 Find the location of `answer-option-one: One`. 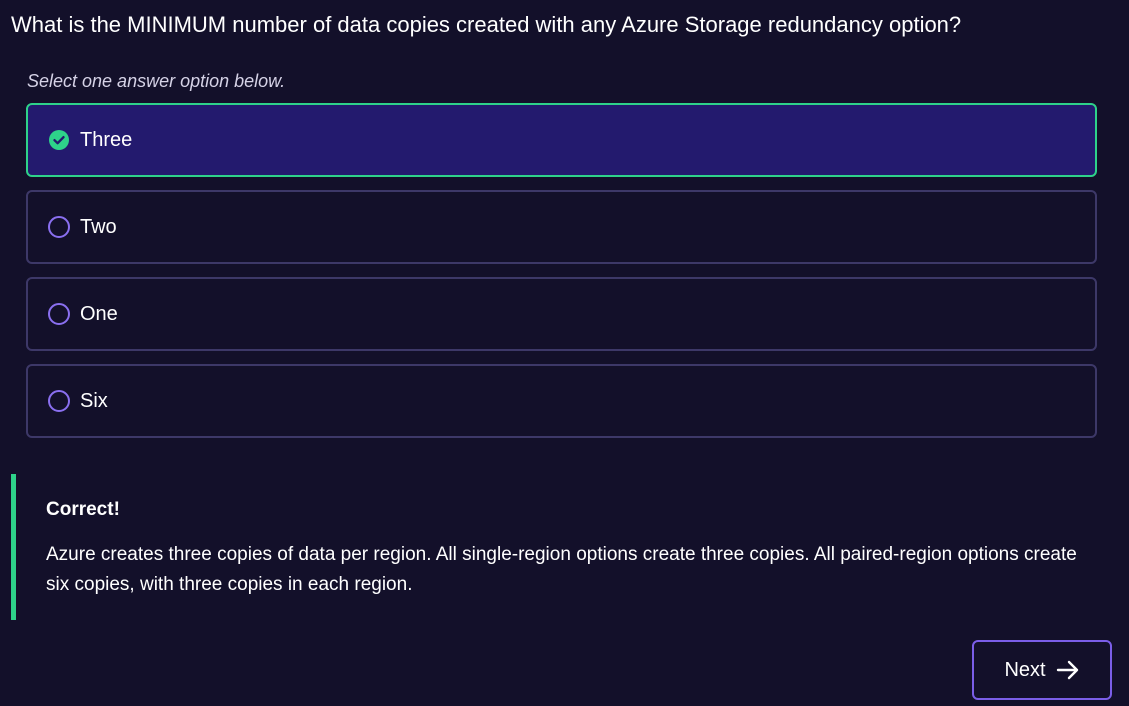

answer-option-one: One is located at coordinates (561, 314).